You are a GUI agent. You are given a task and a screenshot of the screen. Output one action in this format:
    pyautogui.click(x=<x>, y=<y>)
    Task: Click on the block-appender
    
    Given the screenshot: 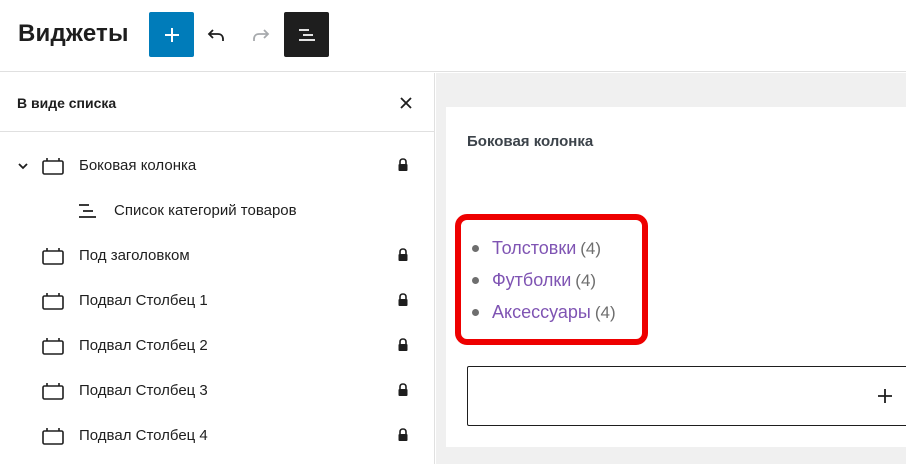 What is the action you would take?
    pyautogui.click(x=686, y=396)
    